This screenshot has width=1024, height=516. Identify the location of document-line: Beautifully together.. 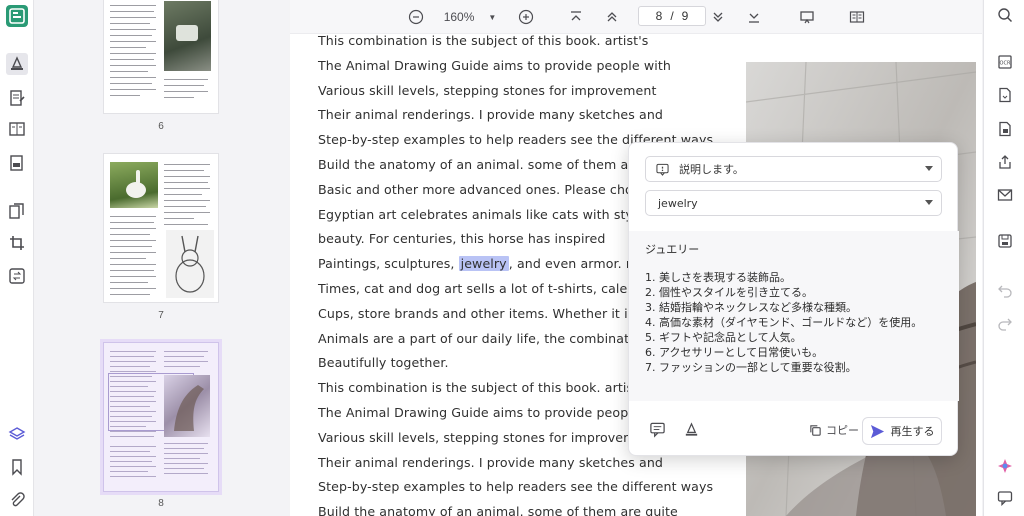
(383, 363).